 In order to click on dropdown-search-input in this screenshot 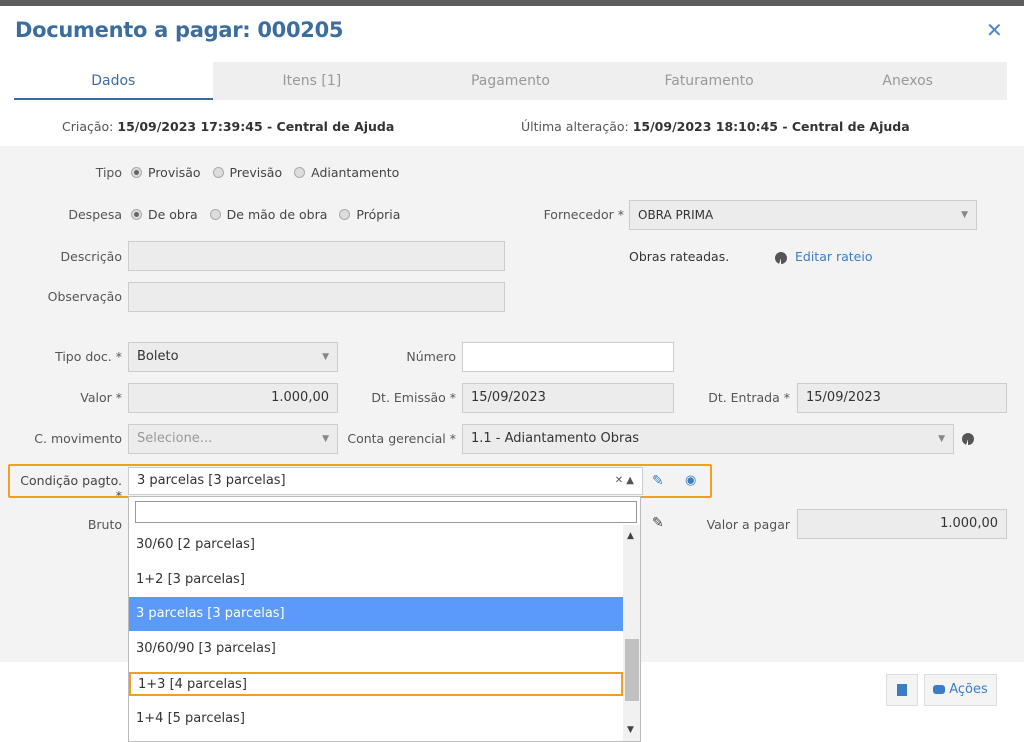, I will do `click(386, 512)`.